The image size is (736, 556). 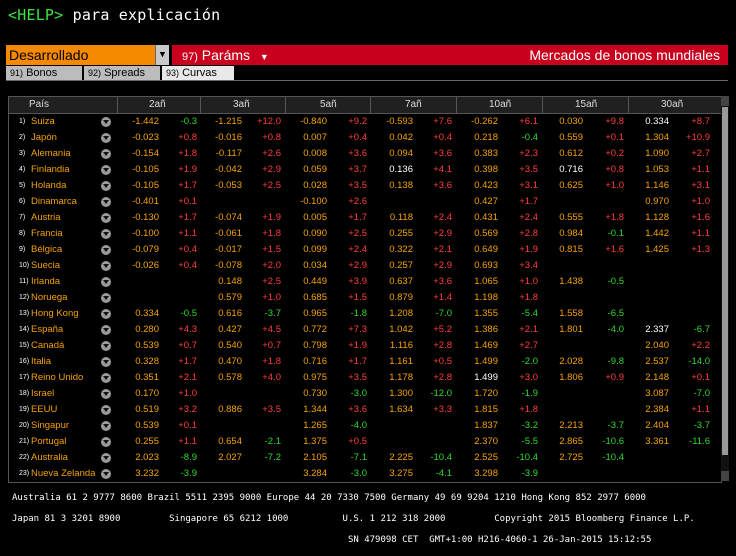 I want to click on country-name: Bélgica, so click(x=46, y=250).